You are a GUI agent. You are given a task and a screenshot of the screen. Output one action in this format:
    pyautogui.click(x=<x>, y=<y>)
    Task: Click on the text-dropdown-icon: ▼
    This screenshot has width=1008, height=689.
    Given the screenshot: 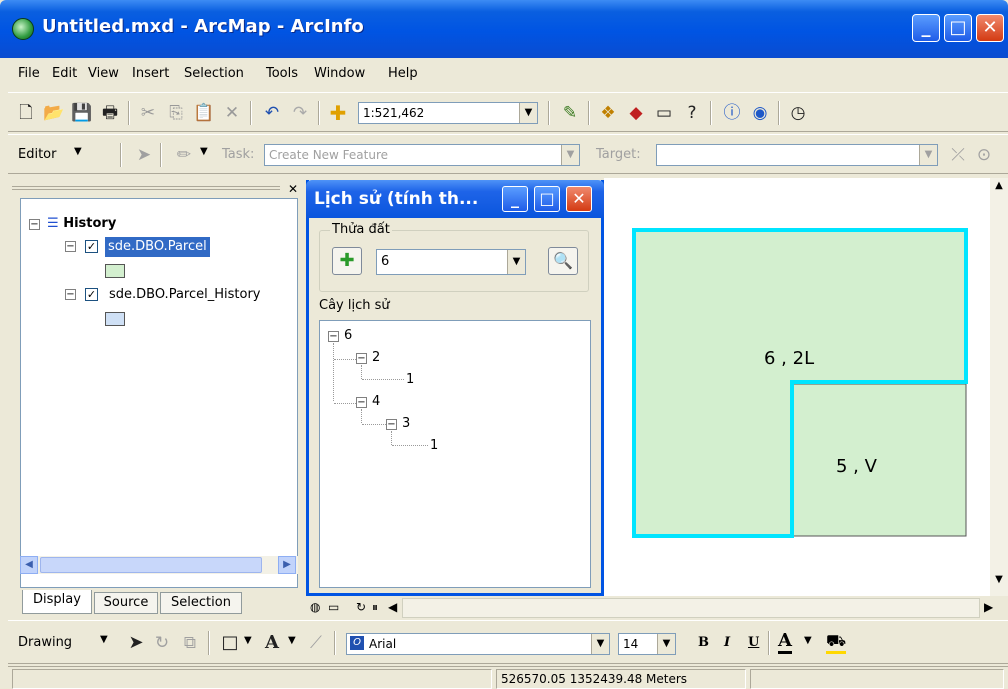 What is the action you would take?
    pyautogui.click(x=292, y=640)
    